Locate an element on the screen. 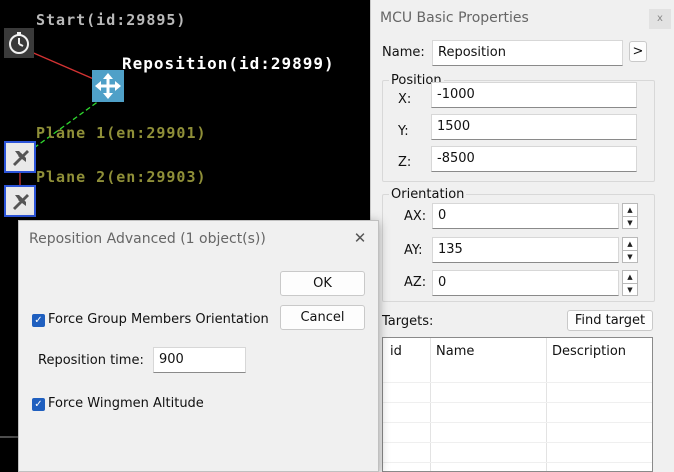 This screenshot has width=674, height=472. force-orientation-label: Force Group Members Orientation is located at coordinates (158, 319).